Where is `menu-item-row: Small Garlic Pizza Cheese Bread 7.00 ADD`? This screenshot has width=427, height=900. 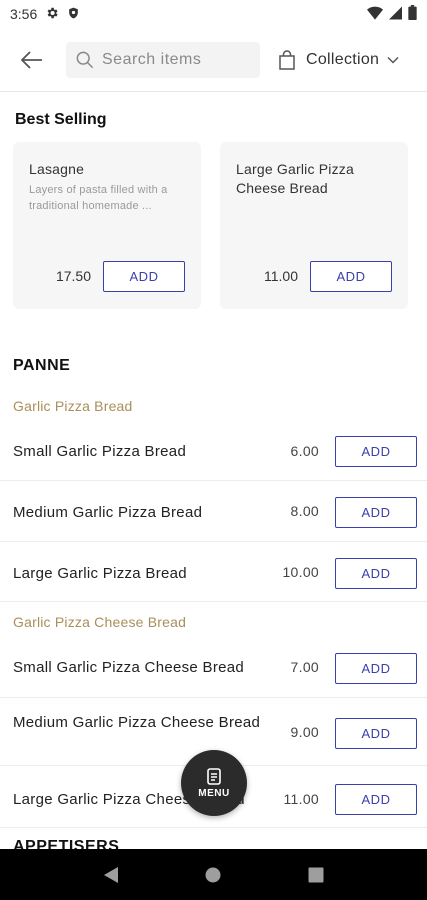
menu-item-row: Small Garlic Pizza Cheese Bread 7.00 ADD is located at coordinates (213, 667).